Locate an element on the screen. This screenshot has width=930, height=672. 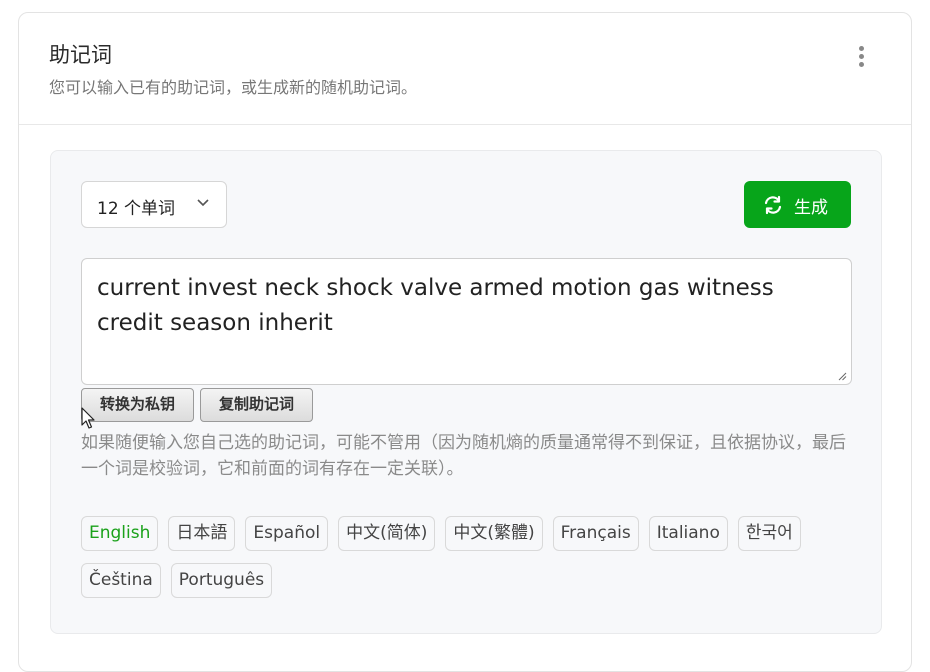
language-chip-korean: 한국어 is located at coordinates (769, 533).